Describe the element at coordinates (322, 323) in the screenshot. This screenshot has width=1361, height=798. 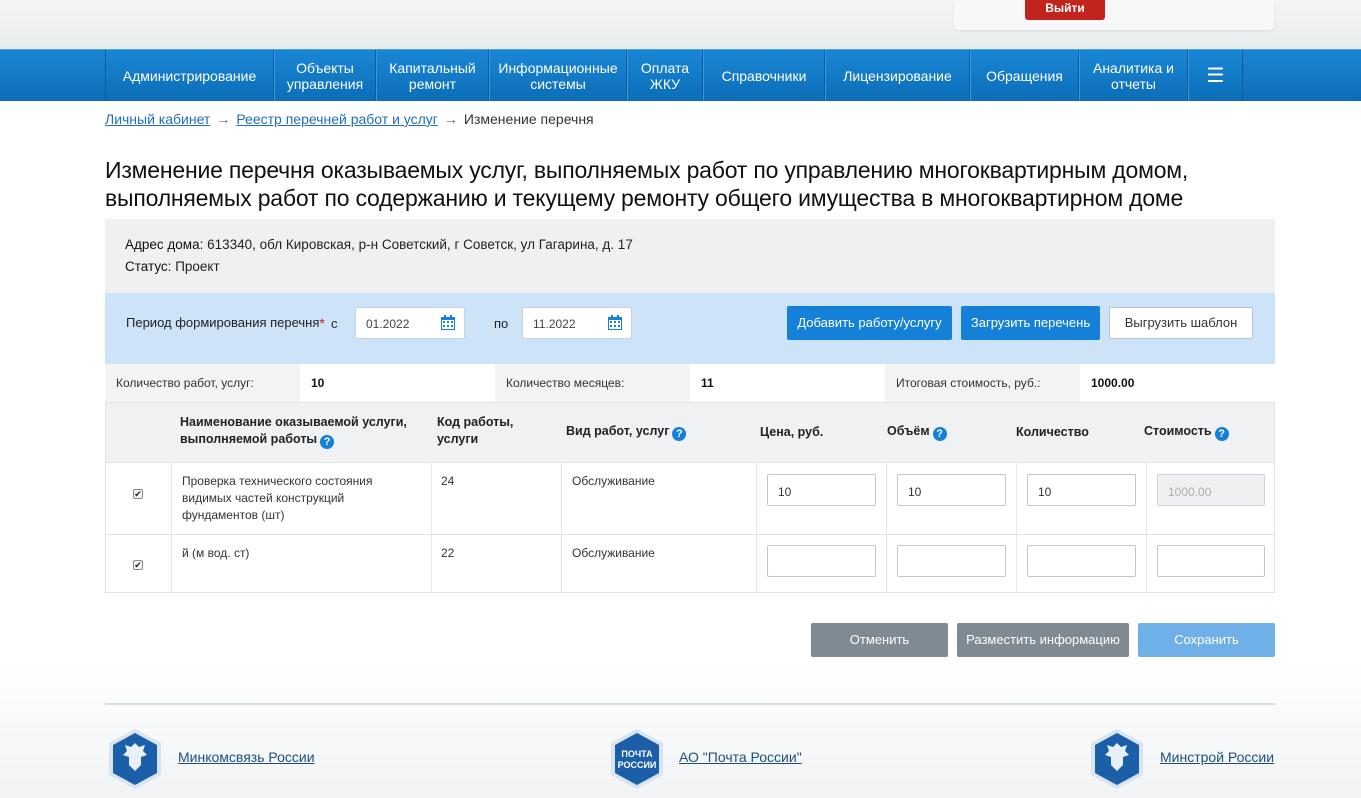
I see `required-mark: *` at that location.